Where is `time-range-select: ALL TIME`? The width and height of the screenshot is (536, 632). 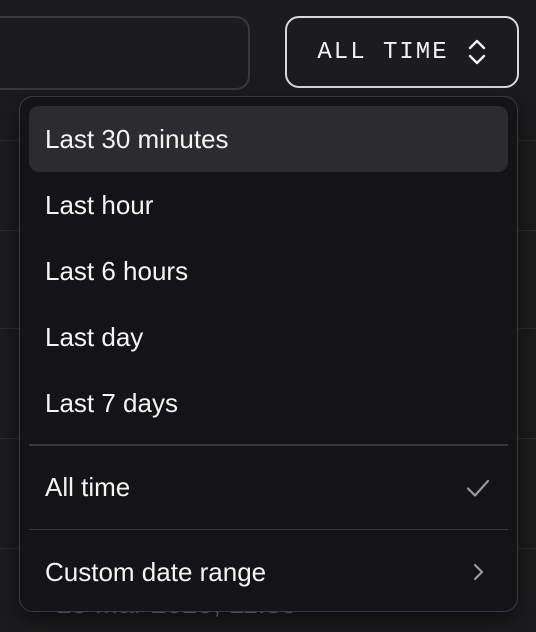
time-range-select: ALL TIME is located at coordinates (402, 52).